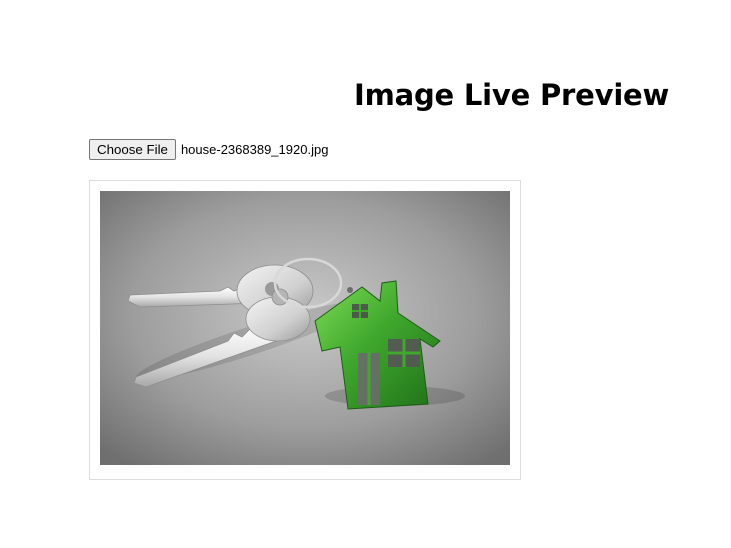  What do you see at coordinates (512, 95) in the screenshot?
I see `page-title: Image Live Preview` at bounding box center [512, 95].